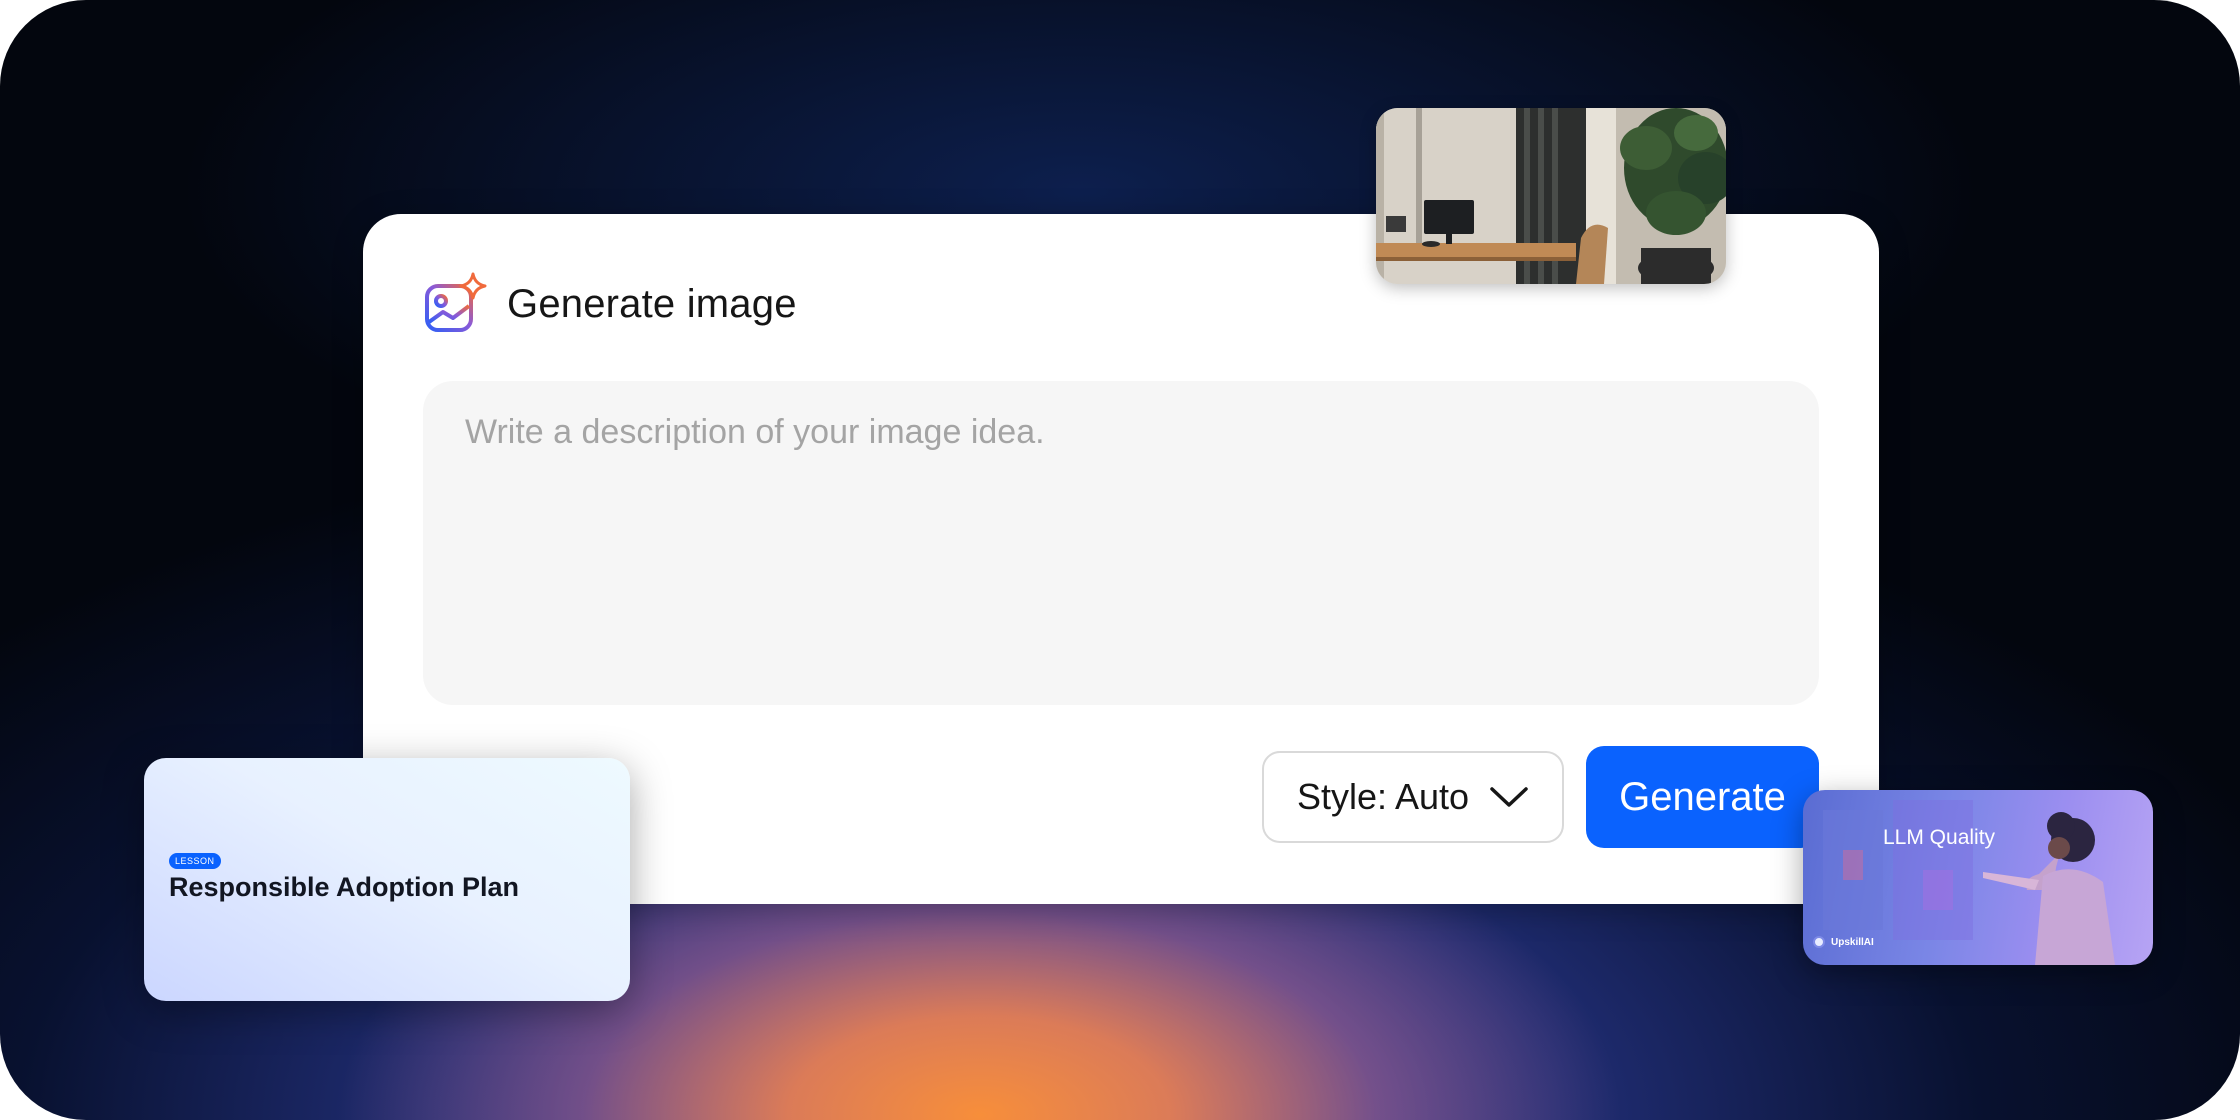 The image size is (2240, 1120). I want to click on prompt-input, so click(1123, 545).